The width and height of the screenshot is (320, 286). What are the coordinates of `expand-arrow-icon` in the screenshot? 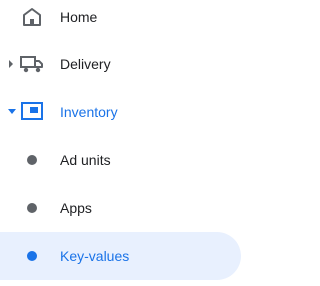 It's located at (12, 64).